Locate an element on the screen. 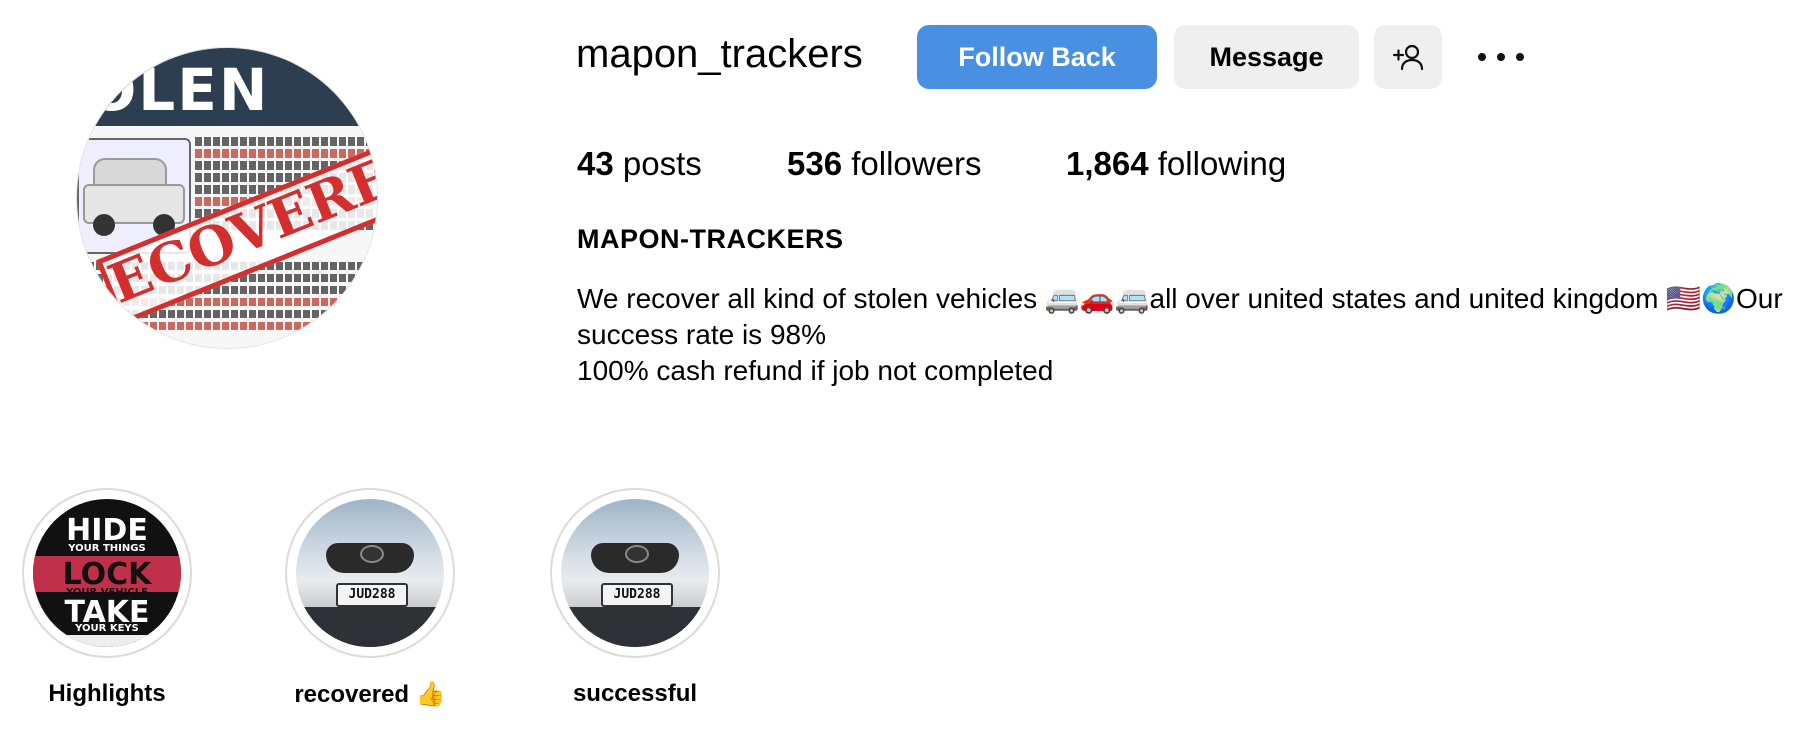 This screenshot has width=1819, height=737. follow-back-button: Follow Back is located at coordinates (1037, 57).